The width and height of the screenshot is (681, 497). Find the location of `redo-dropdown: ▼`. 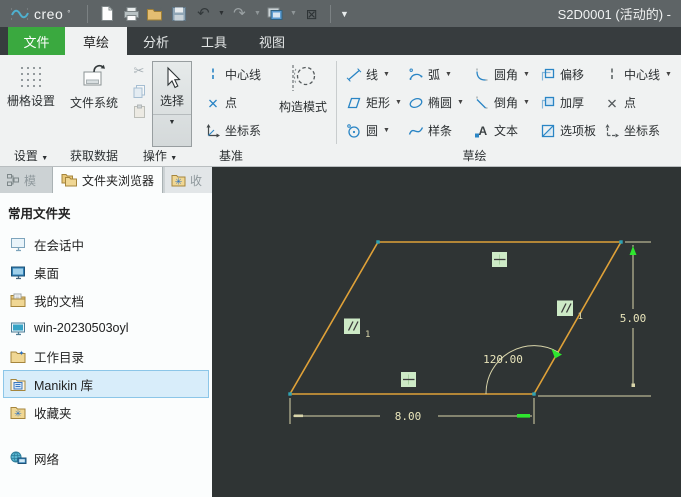

redo-dropdown: ▼ is located at coordinates (257, 13).